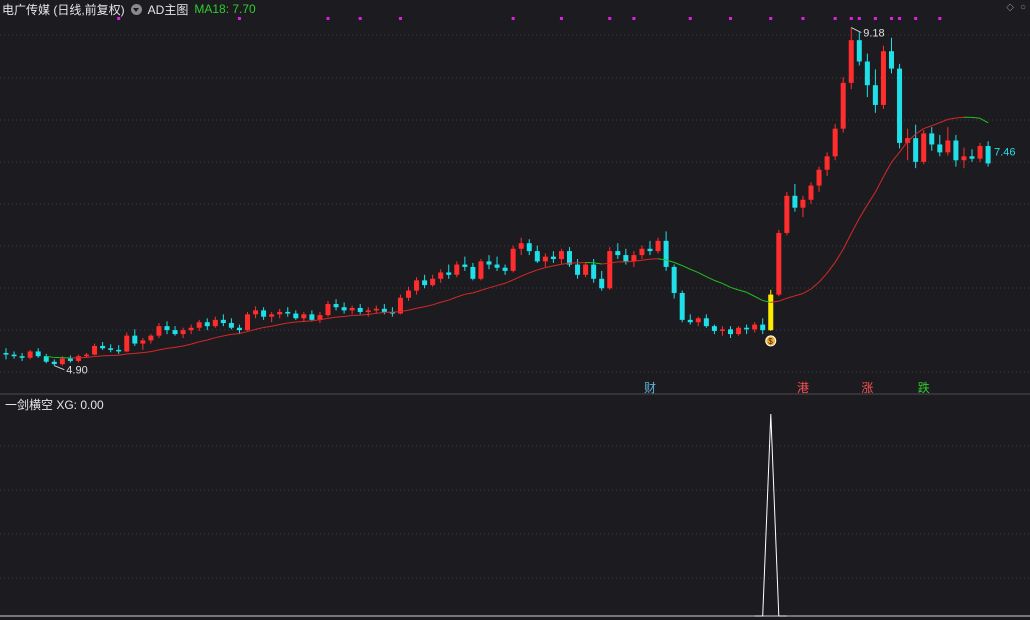 This screenshot has height=620, width=1030. I want to click on xg-line, so click(770, 515).